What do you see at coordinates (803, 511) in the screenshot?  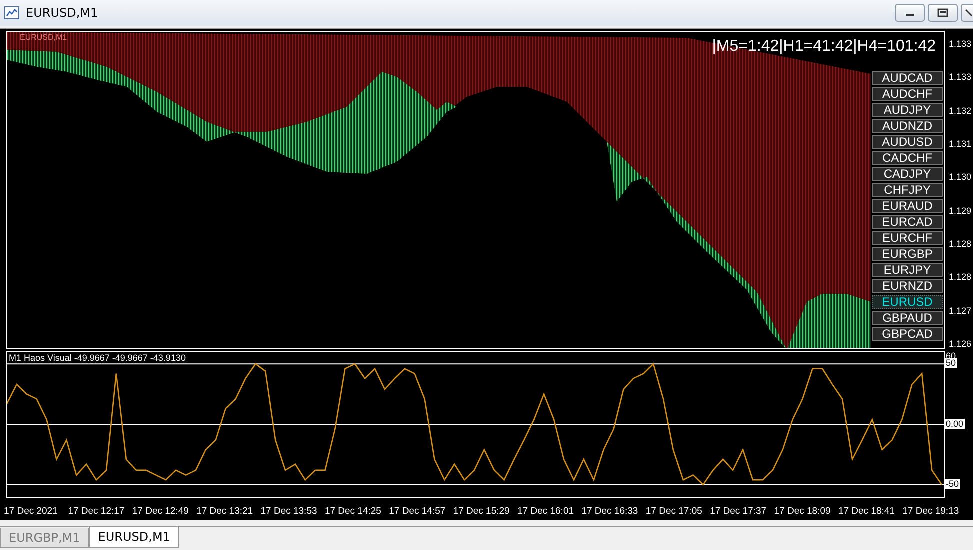 I see `time-tick: 17 Dec 18:09` at bounding box center [803, 511].